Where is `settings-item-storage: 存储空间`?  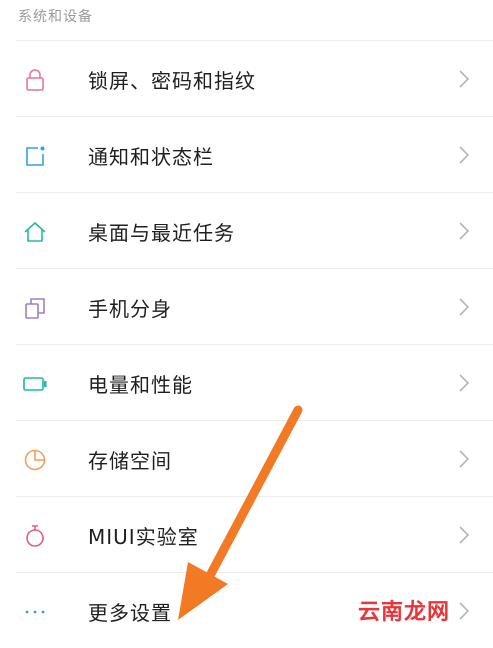
settings-item-storage: 存储空间 is located at coordinates (254, 458).